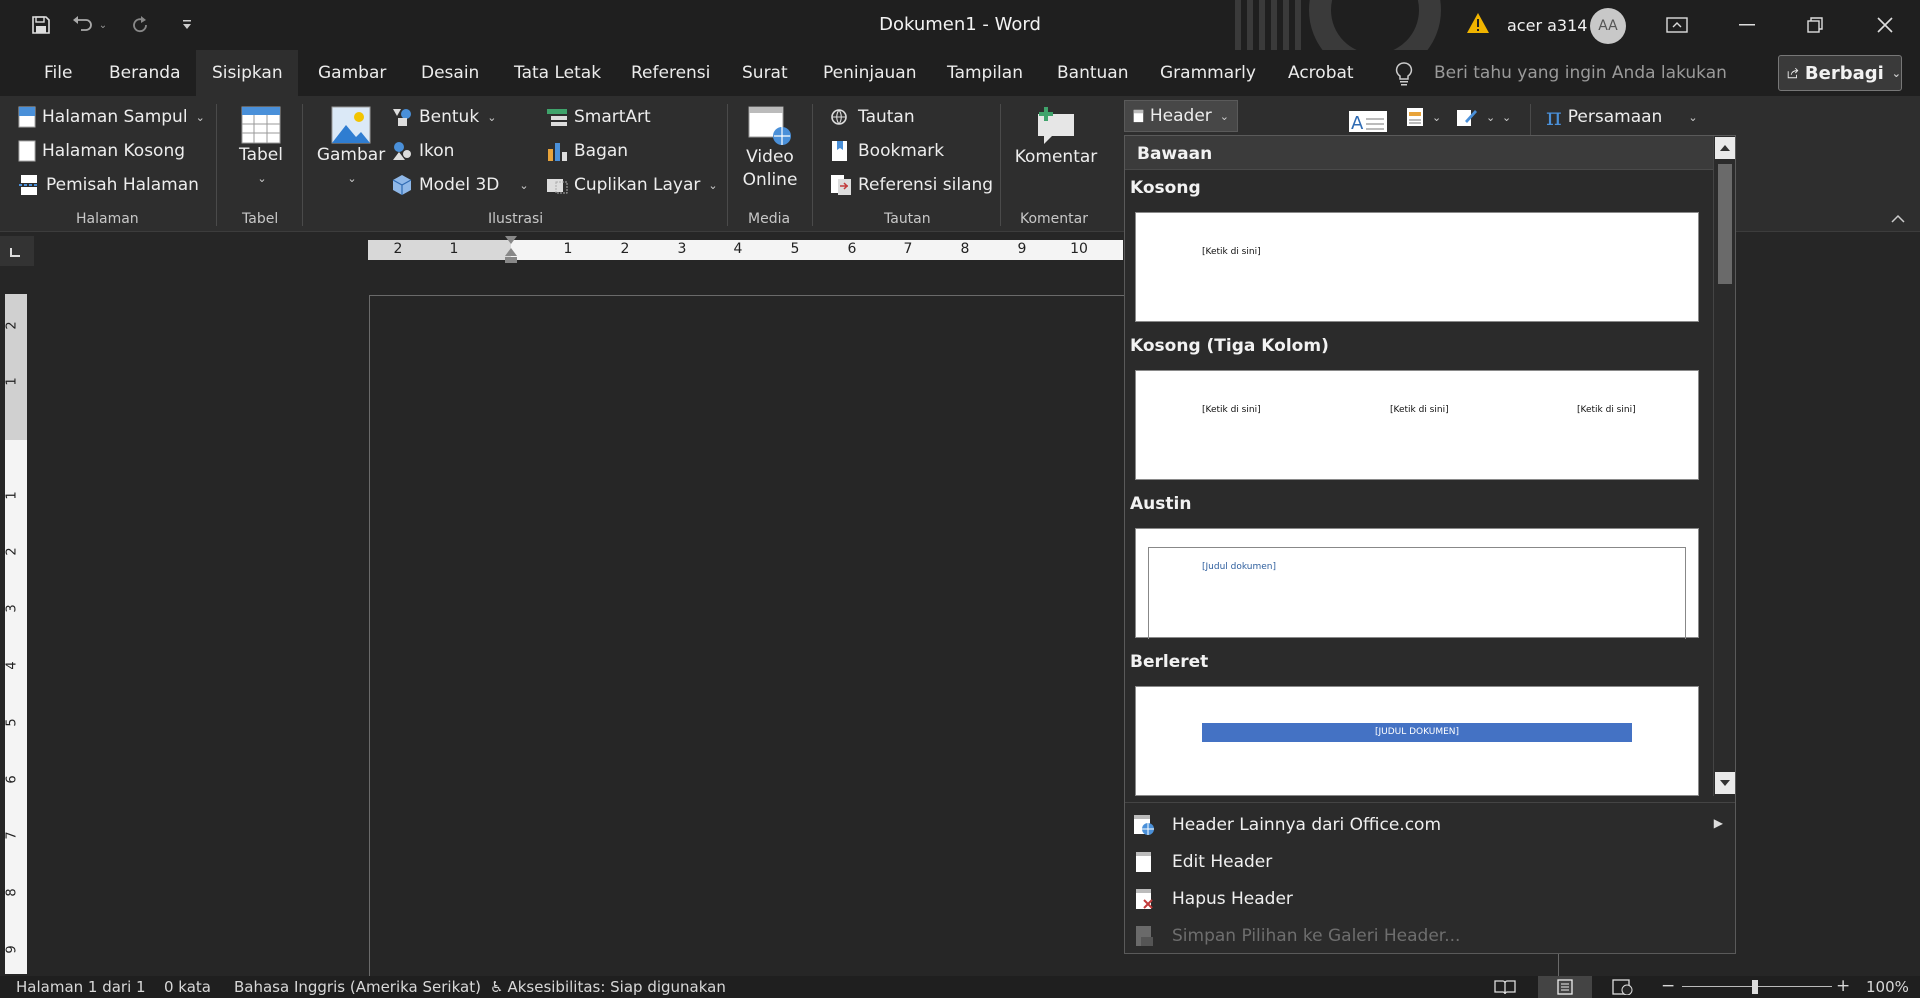 Image resolution: width=1920 pixels, height=998 pixels. Describe the element at coordinates (1843, 986) in the screenshot. I see `zoom-in-icon: +` at that location.